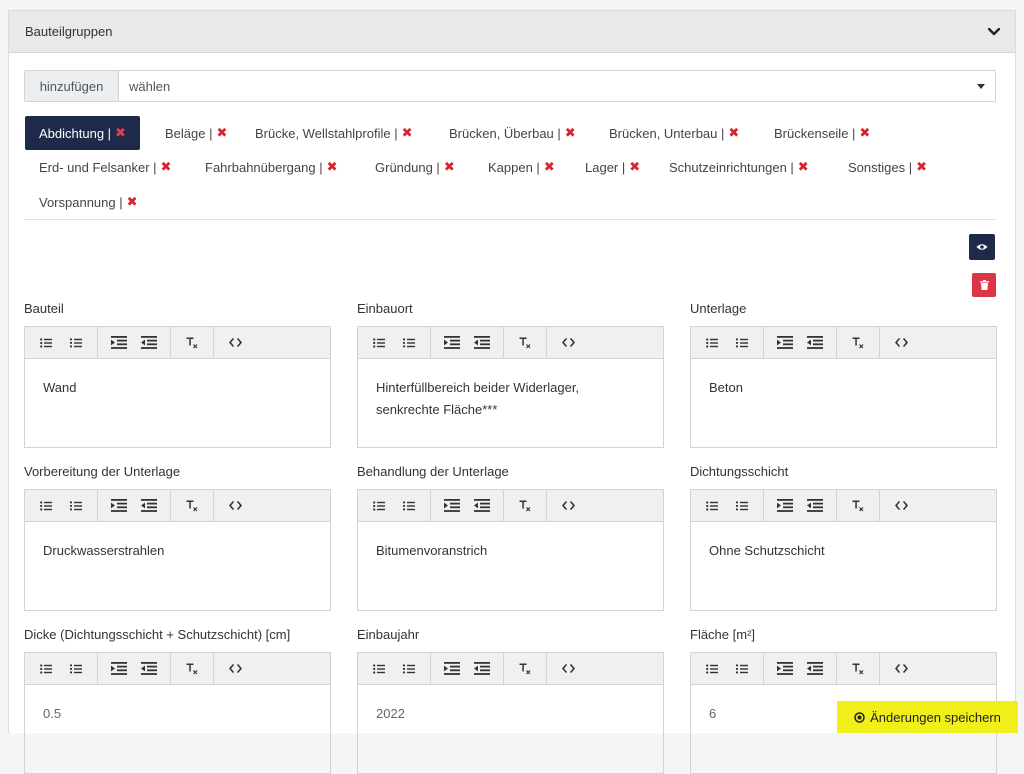  I want to click on chevron-down-icon, so click(994, 32).